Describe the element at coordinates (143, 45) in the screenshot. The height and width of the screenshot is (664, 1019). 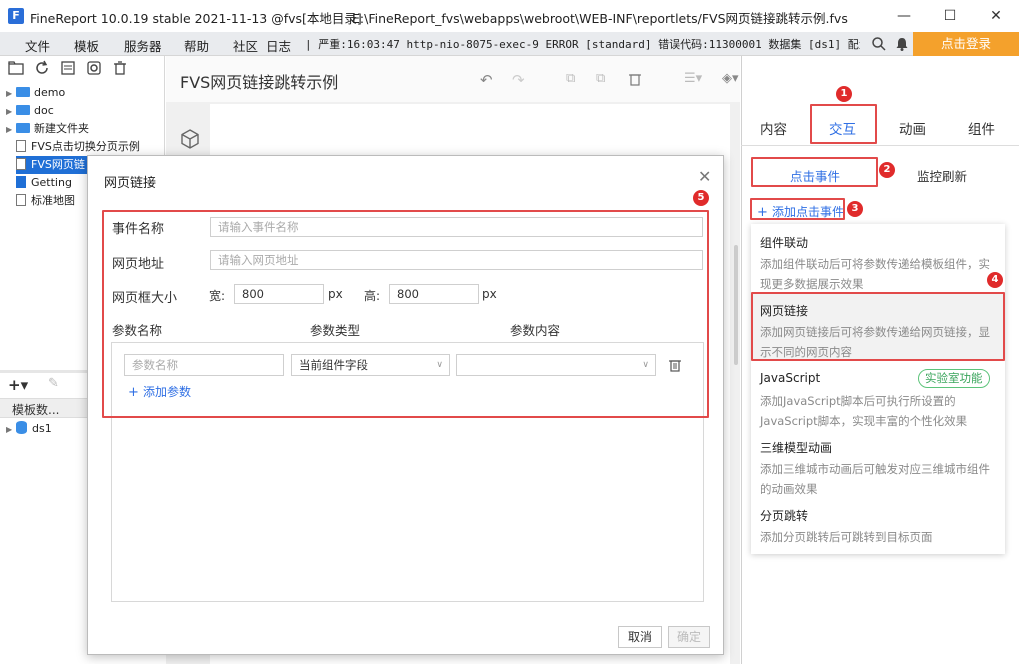
I see `menu-server: 服务器` at that location.